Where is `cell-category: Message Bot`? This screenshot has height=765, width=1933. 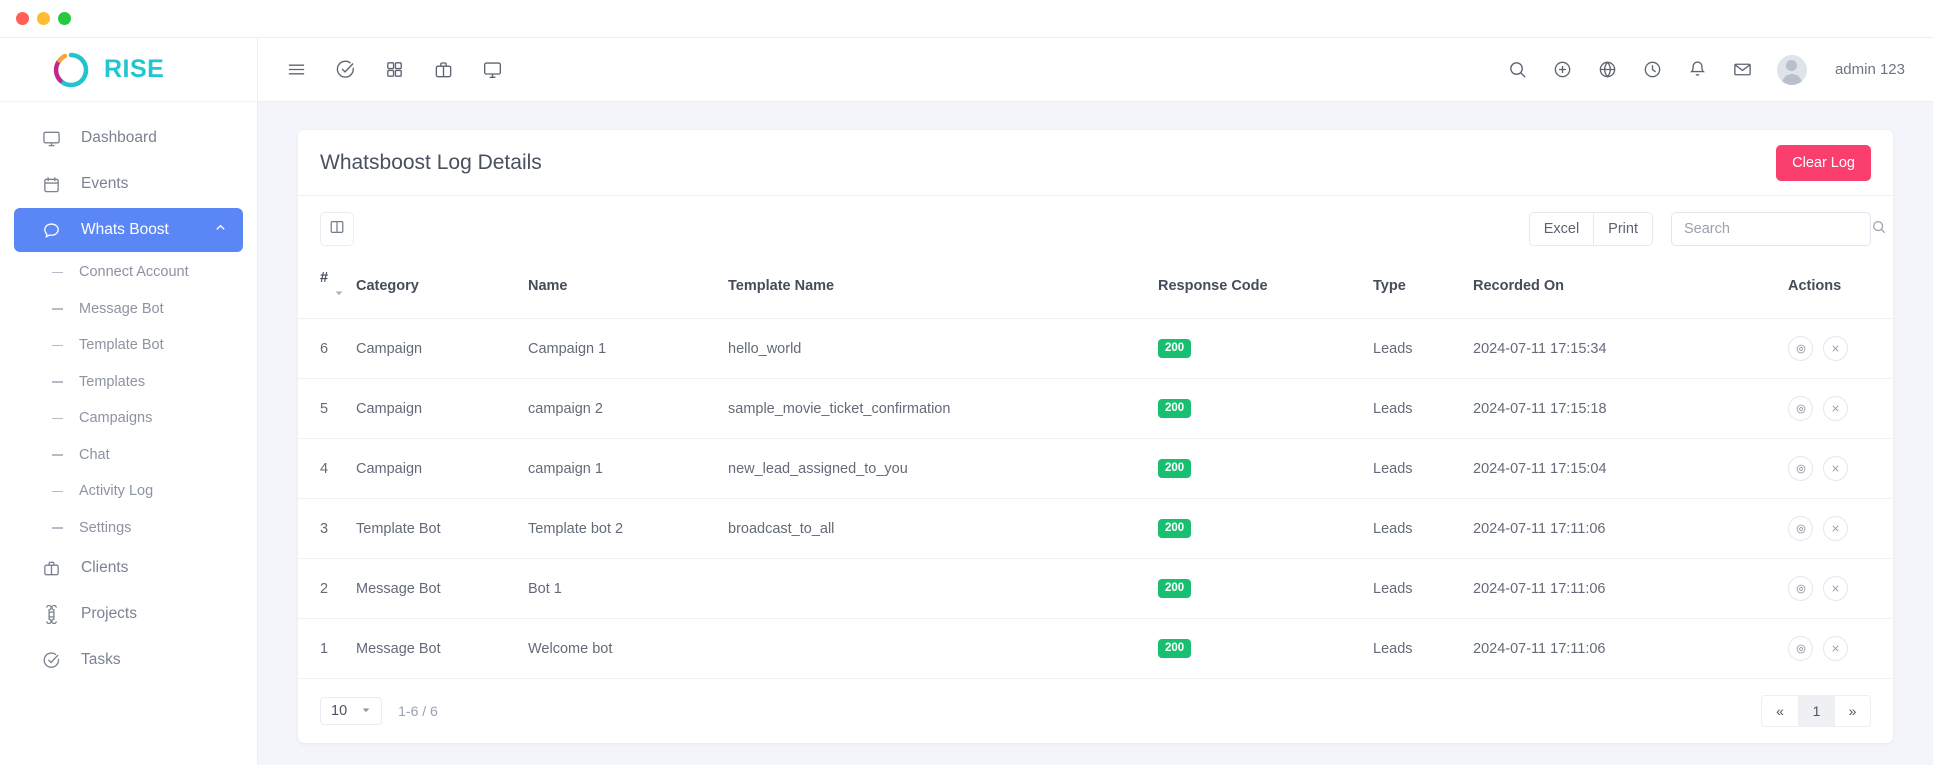
cell-category: Message Bot is located at coordinates (442, 648).